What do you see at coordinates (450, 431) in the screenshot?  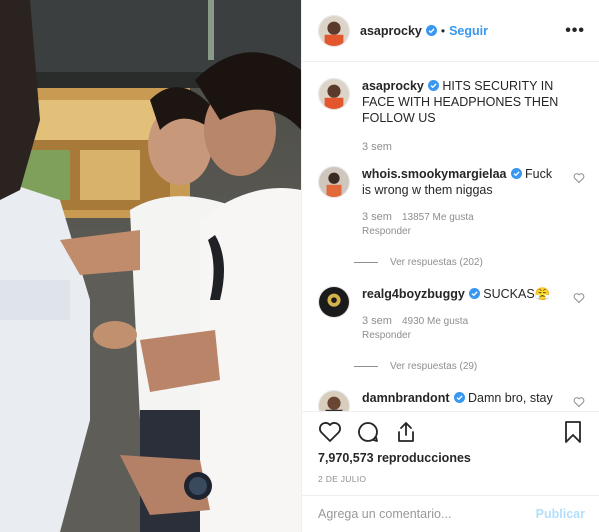 I see `post-actions-bar` at bounding box center [450, 431].